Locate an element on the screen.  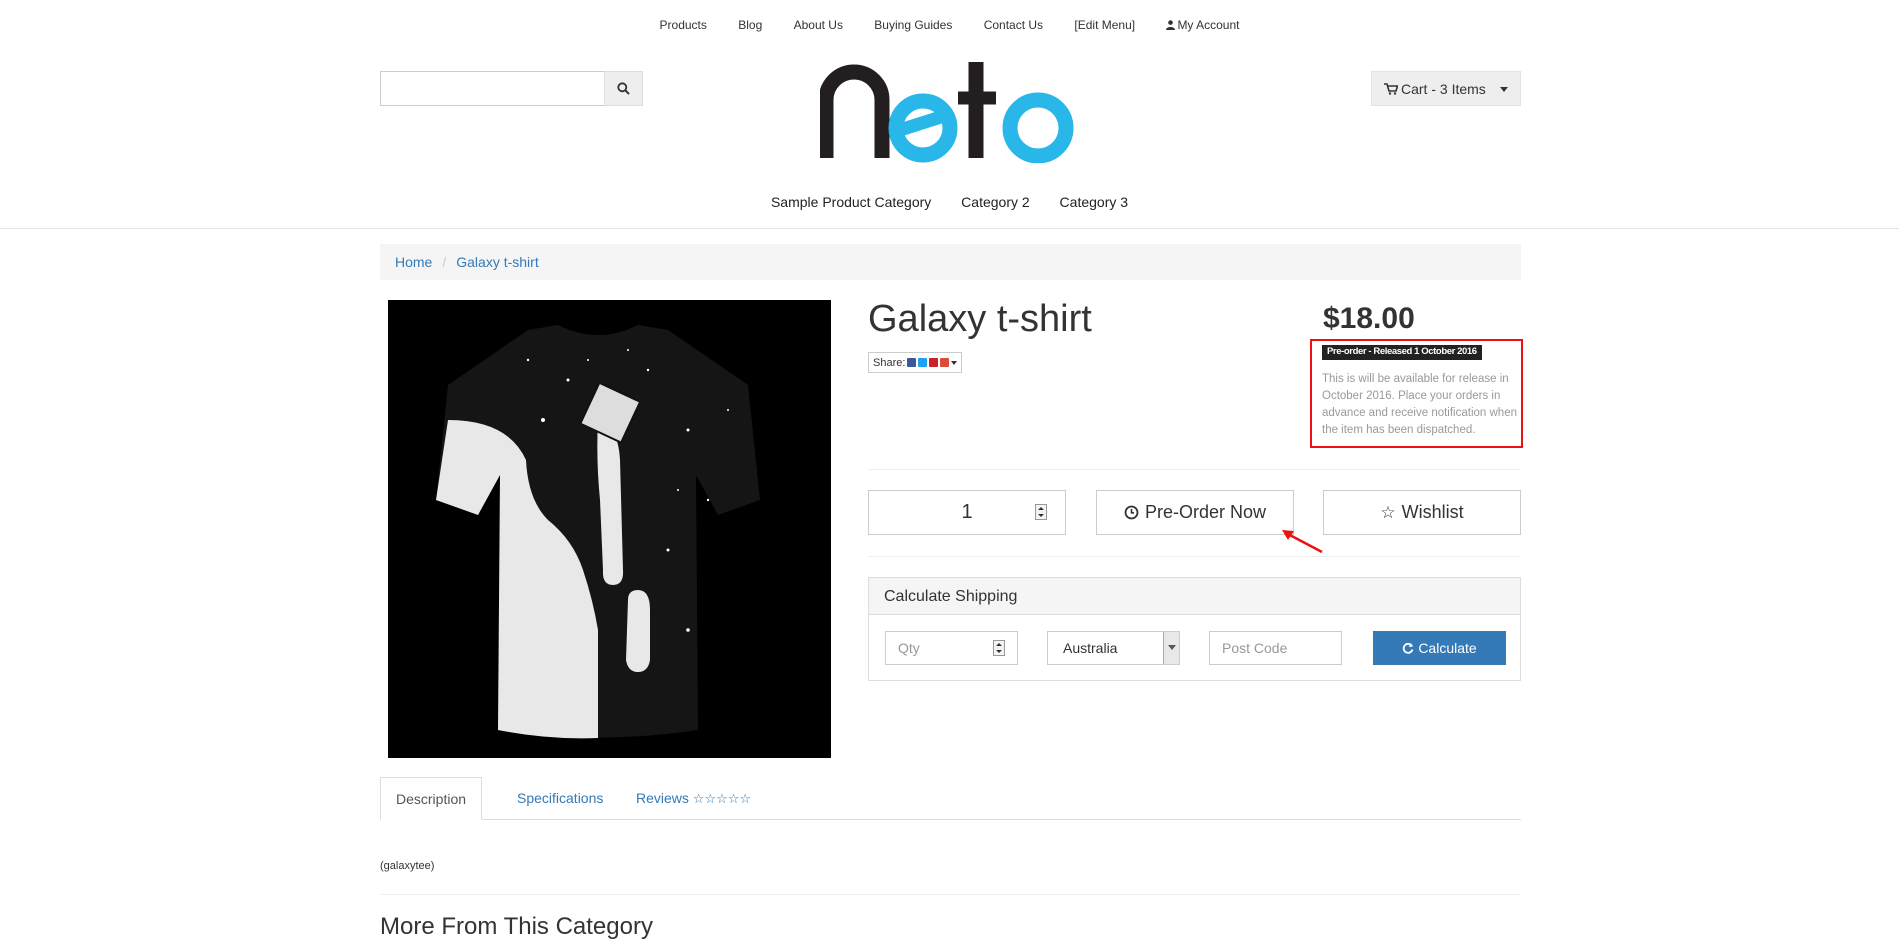
pinterest-icon is located at coordinates (934, 362).